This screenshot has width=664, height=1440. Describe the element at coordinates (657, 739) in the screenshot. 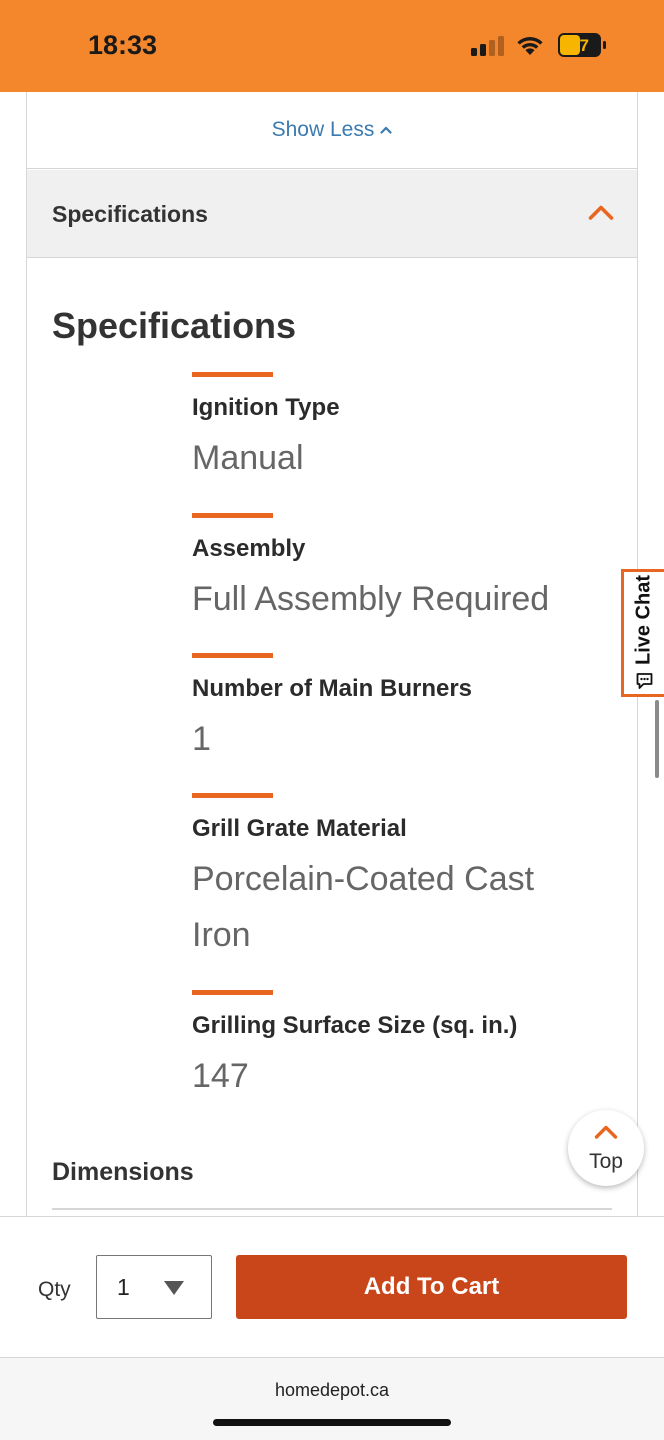

I see `scrollbar` at that location.